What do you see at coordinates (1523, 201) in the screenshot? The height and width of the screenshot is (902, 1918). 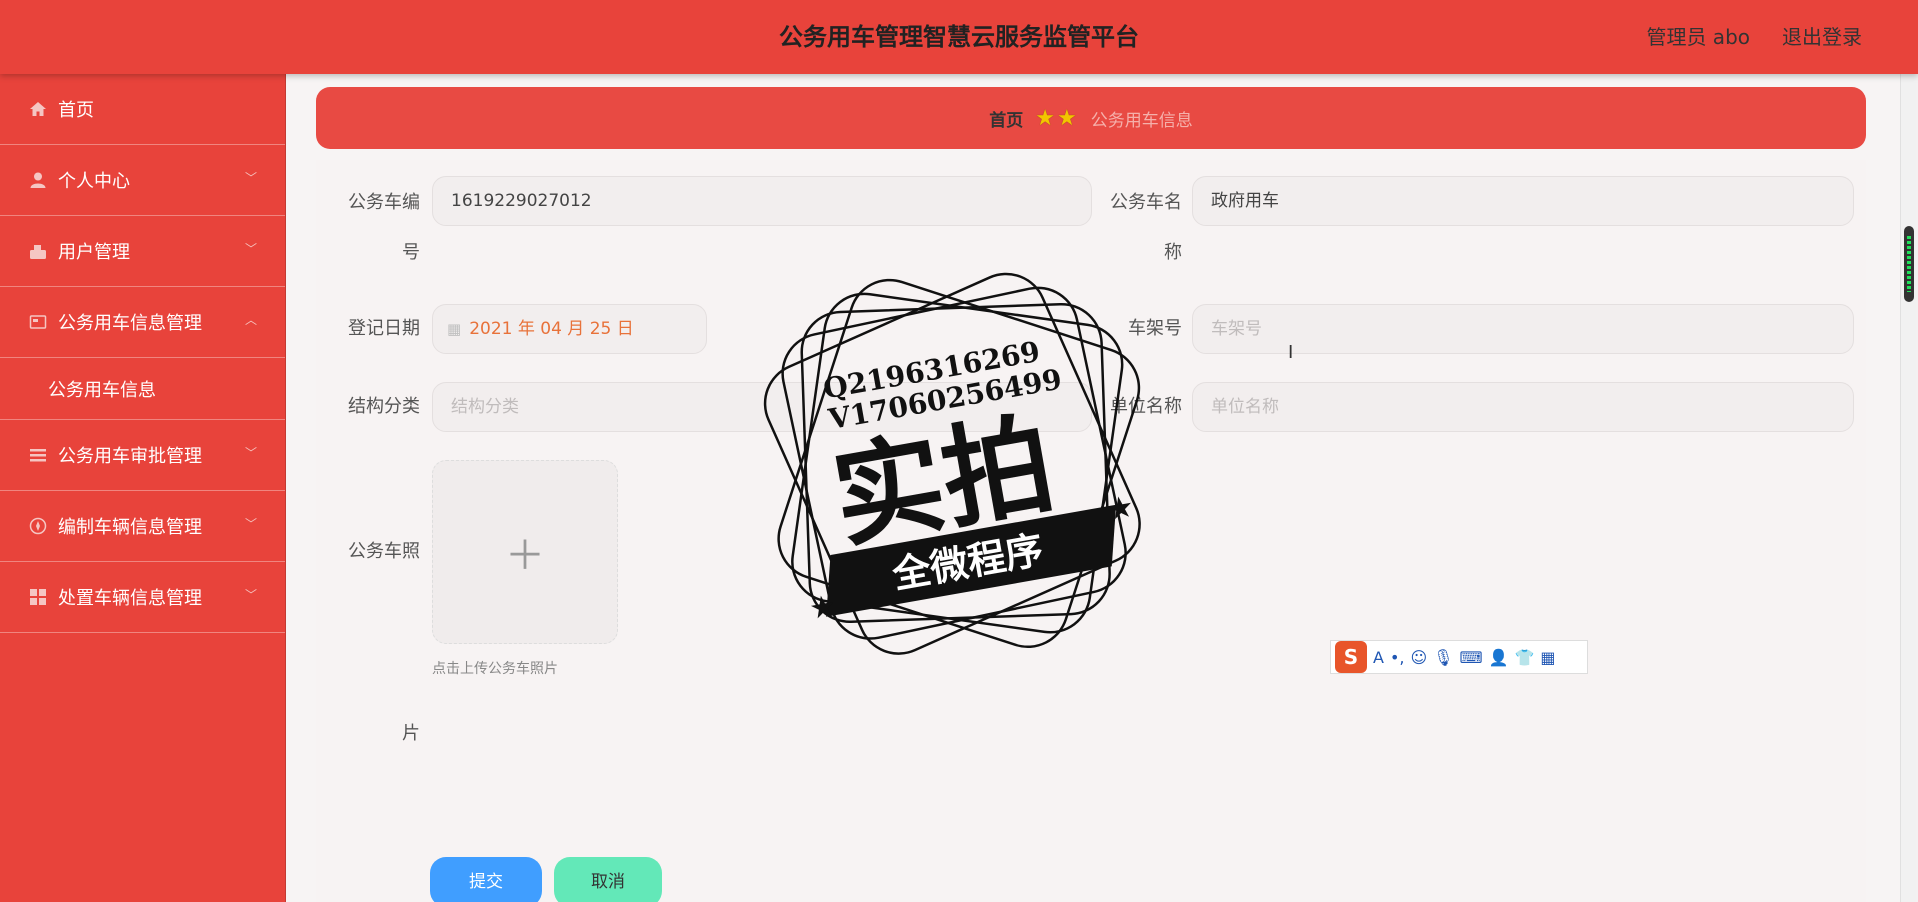 I see `car-name-input: 政府用车` at bounding box center [1523, 201].